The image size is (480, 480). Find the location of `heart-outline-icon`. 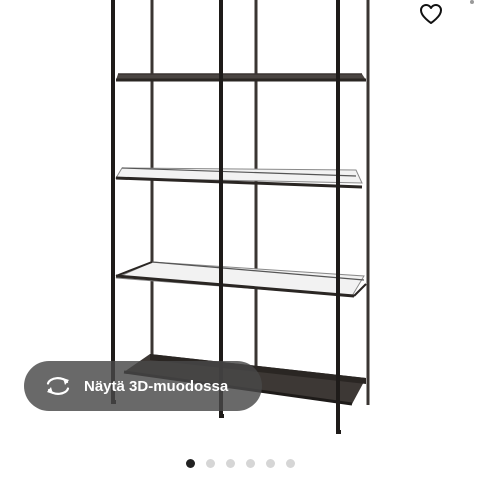

heart-outline-icon is located at coordinates (431, 14).